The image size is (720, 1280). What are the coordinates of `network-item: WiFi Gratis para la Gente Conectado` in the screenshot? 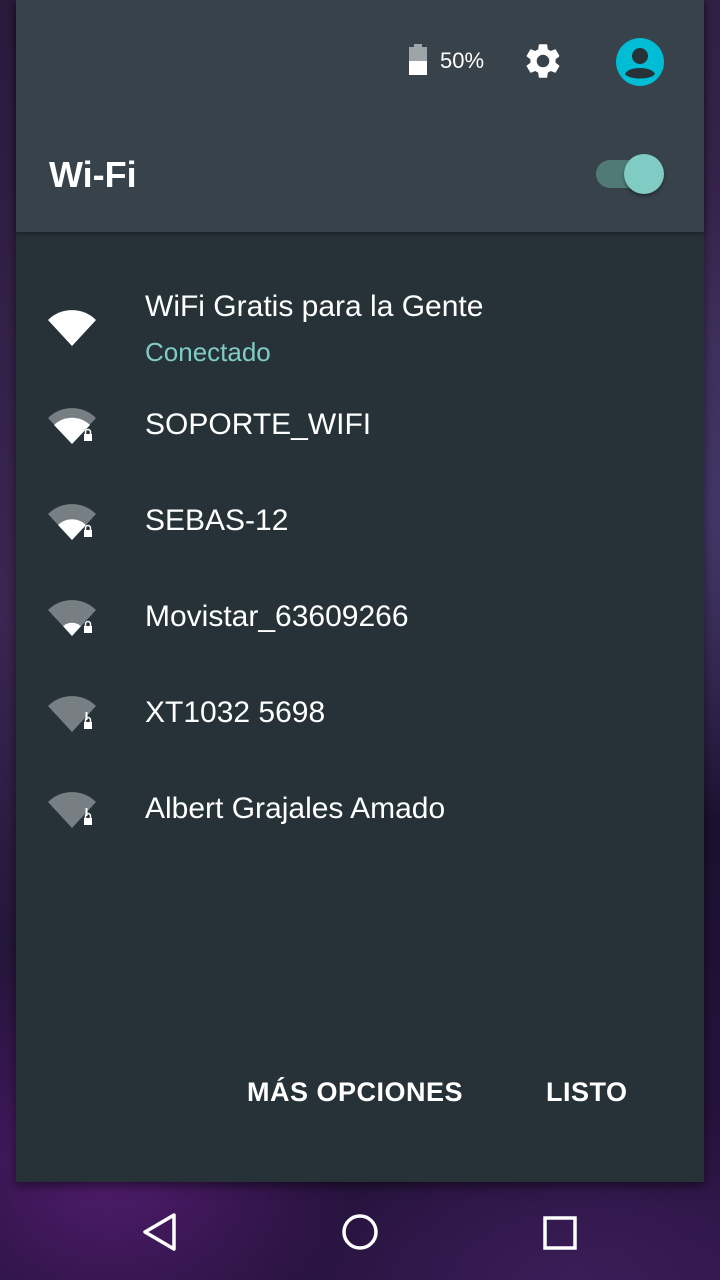 It's located at (360, 330).